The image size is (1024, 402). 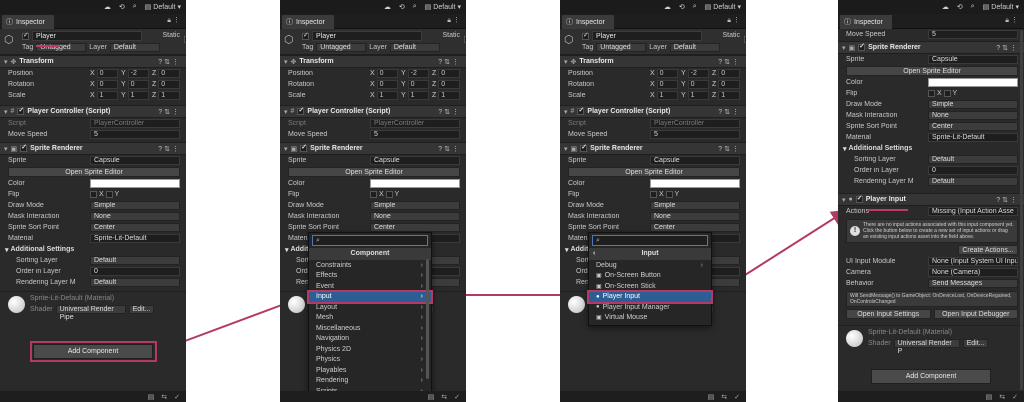 What do you see at coordinates (370, 276) in the screenshot?
I see `list-item: Effects ›` at bounding box center [370, 276].